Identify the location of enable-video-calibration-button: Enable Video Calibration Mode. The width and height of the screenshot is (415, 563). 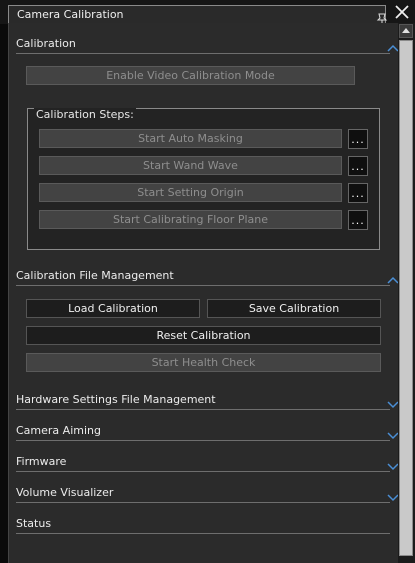
(190, 75).